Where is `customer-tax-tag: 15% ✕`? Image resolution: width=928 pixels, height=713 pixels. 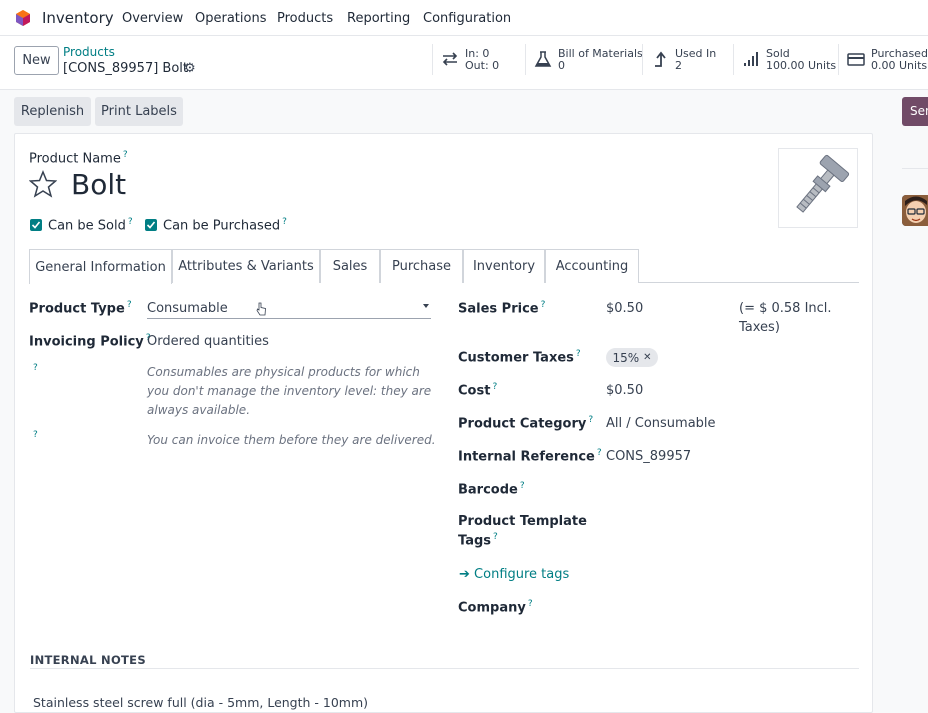
customer-tax-tag: 15% ✕ is located at coordinates (632, 357).